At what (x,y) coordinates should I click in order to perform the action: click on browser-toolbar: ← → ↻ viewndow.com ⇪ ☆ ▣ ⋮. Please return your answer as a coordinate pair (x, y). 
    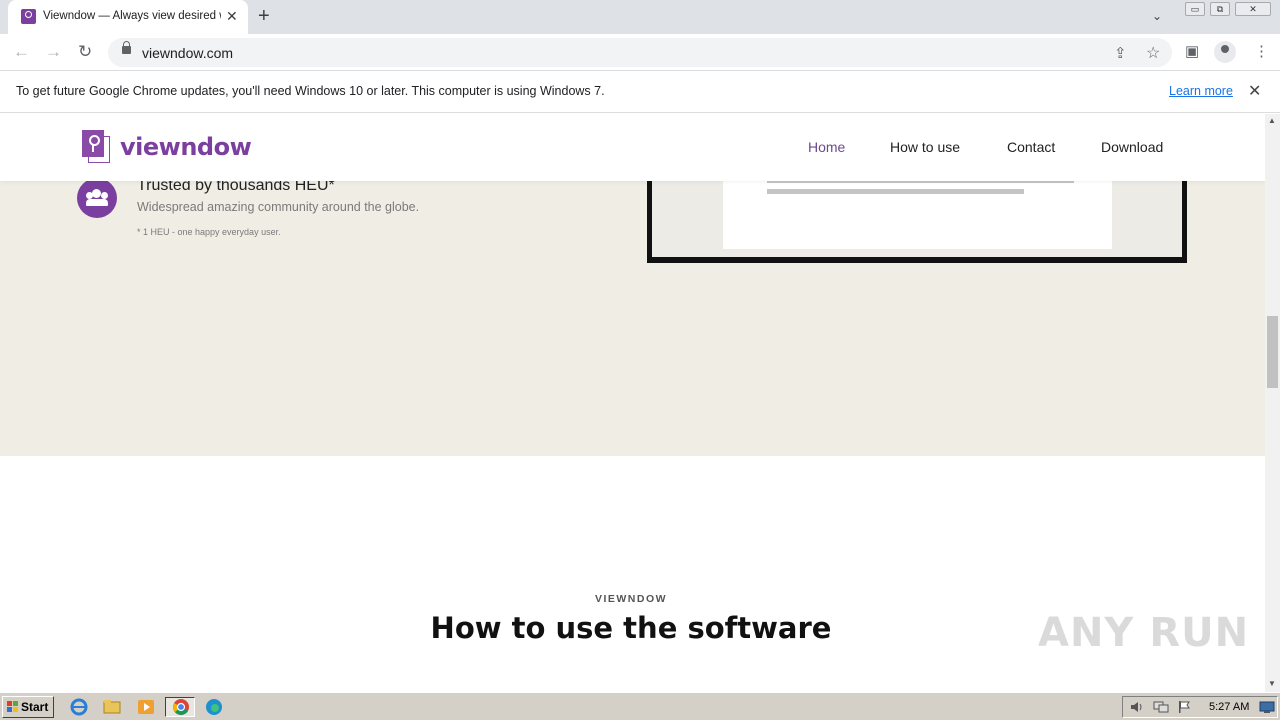
    Looking at the image, I should click on (640, 52).